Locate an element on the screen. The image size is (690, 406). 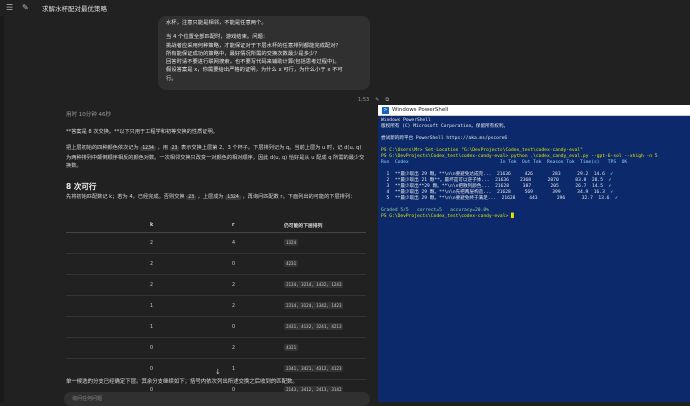
perm-chip: 2341, 3421, 4312, 4123 is located at coordinates (314, 368).